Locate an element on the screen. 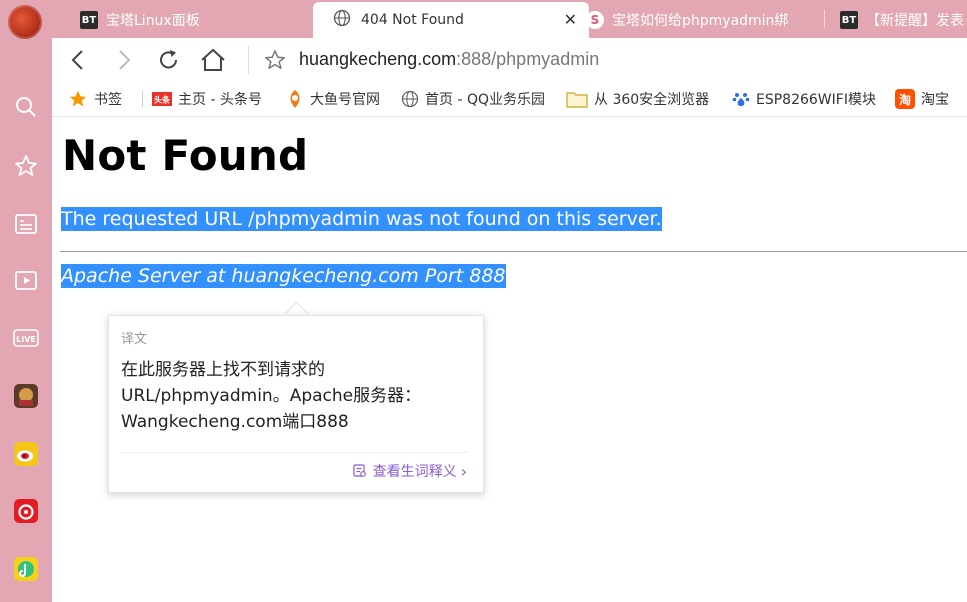 Image resolution: width=967 pixels, height=602 pixels. back-button is located at coordinates (78, 60).